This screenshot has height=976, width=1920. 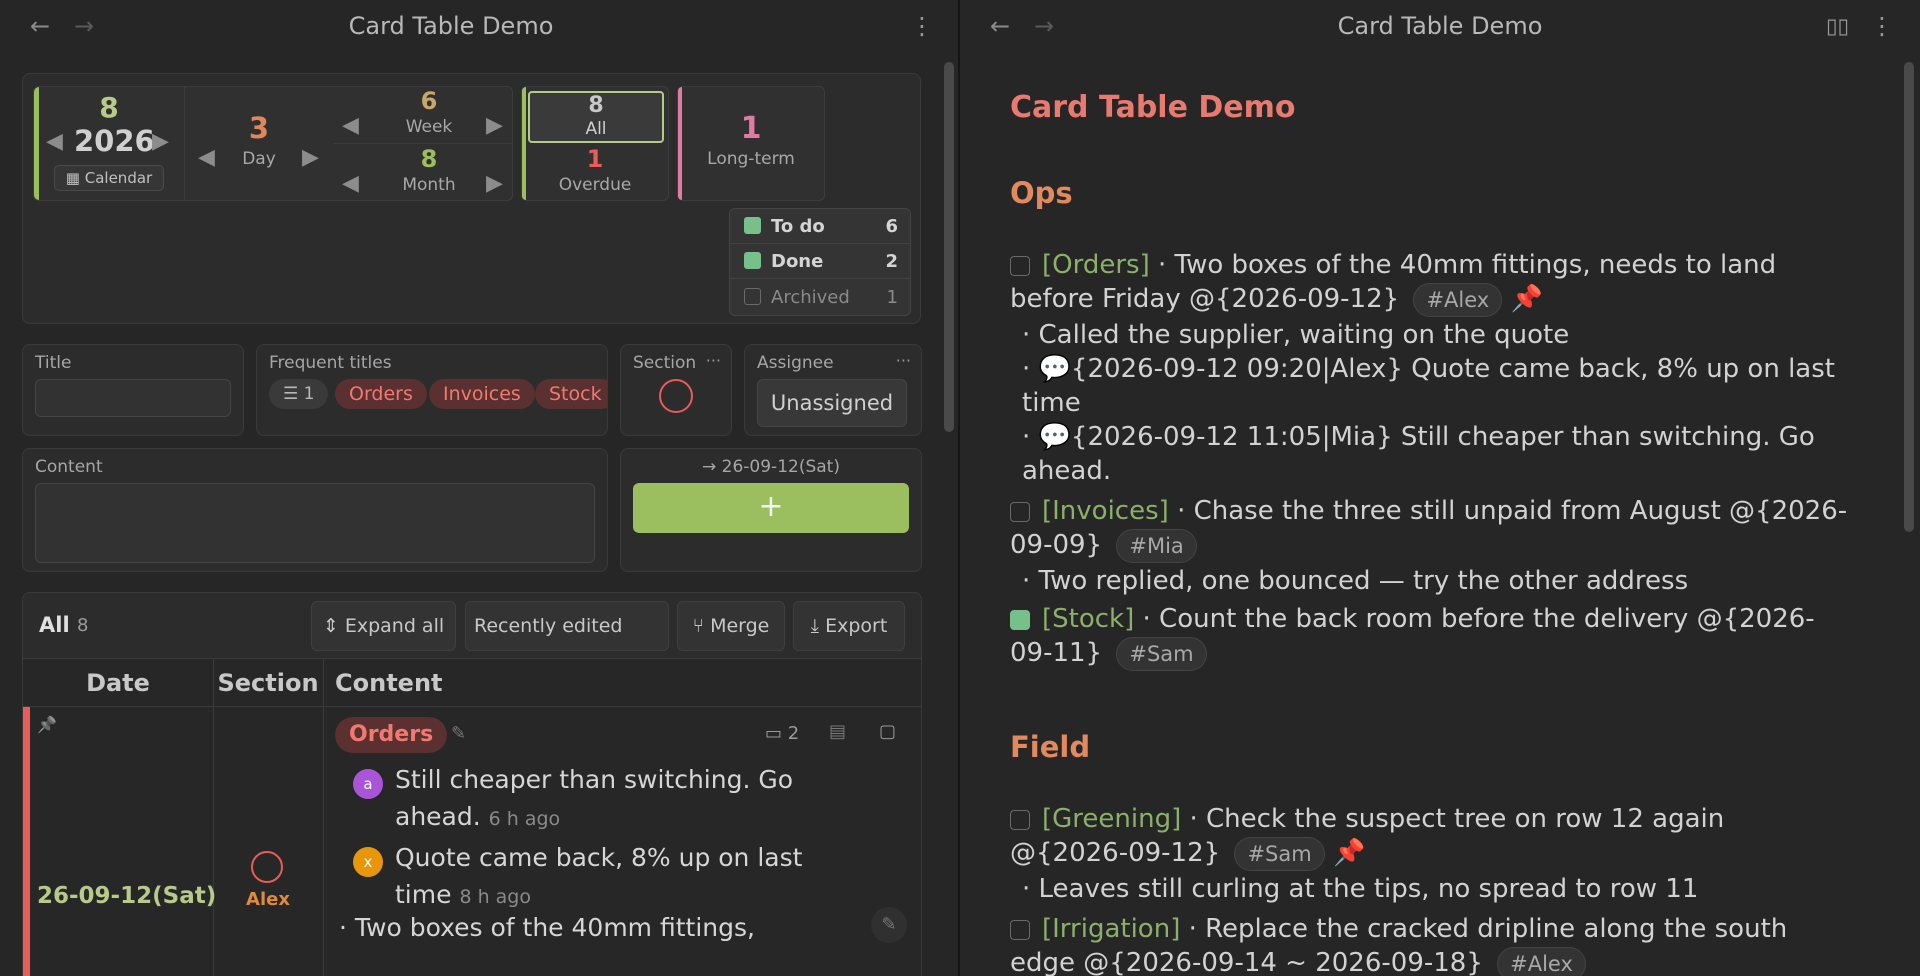 What do you see at coordinates (160, 141) in the screenshot?
I see `year-next-icon: ▶` at bounding box center [160, 141].